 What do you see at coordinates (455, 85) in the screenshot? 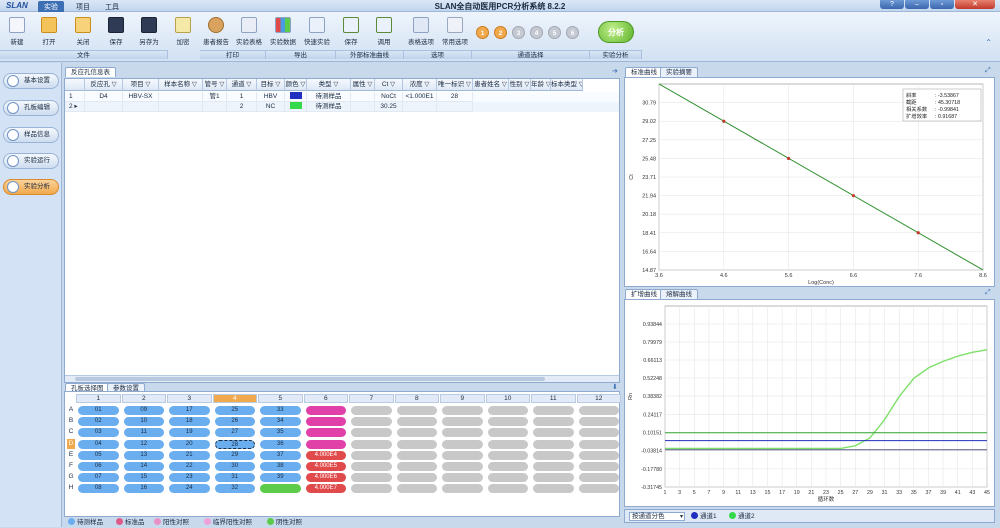
I see `column-header: 唯一标识 ▽` at bounding box center [455, 85].